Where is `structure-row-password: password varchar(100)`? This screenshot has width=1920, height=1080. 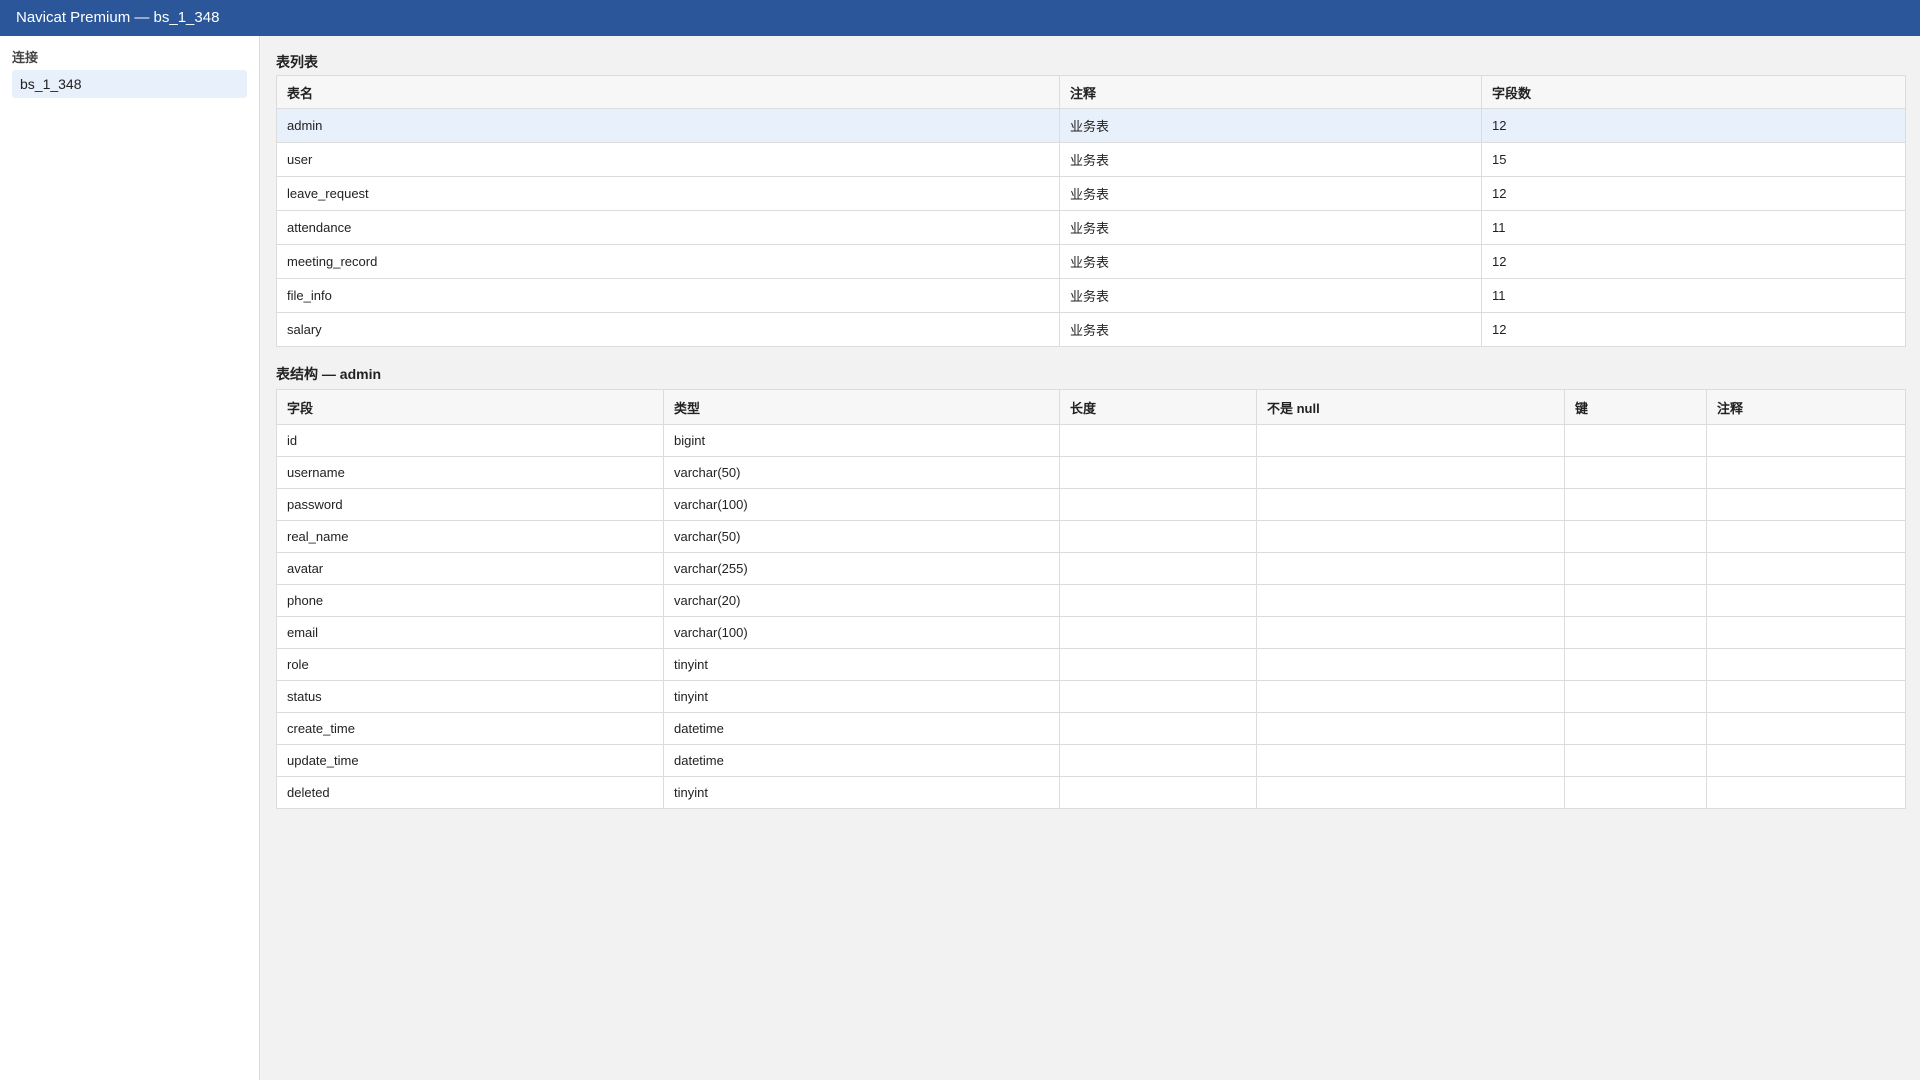 structure-row-password: password varchar(100) is located at coordinates (1091, 504).